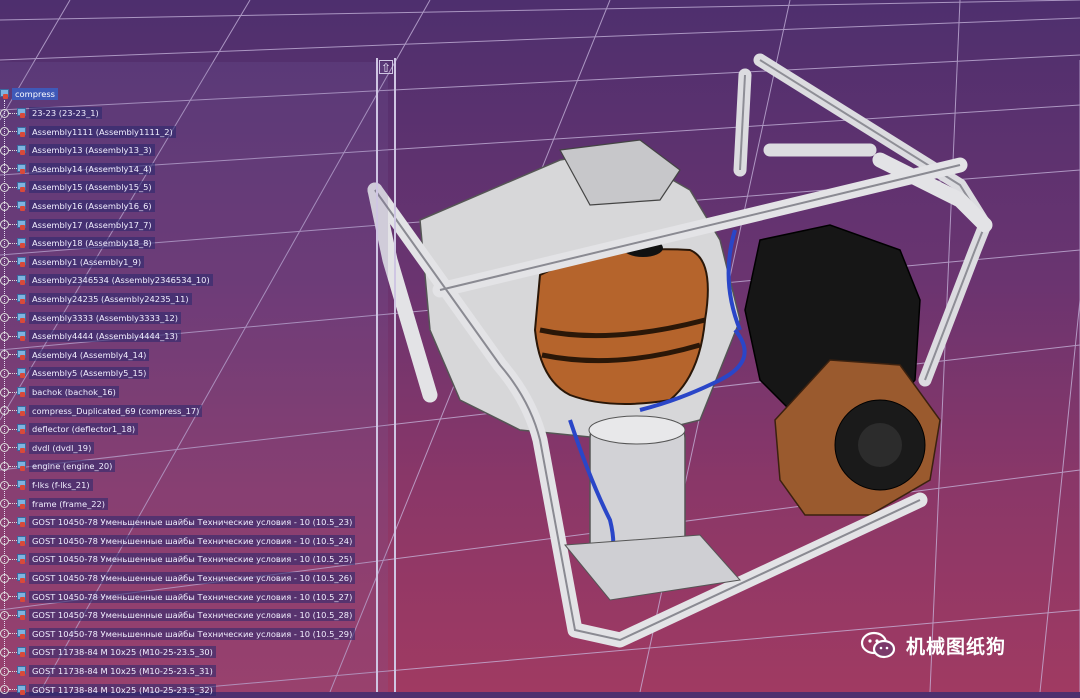  I want to click on tree-node: GOST 11738-84 M 10x25 (M10-25-23.5_30), so click(108, 652).